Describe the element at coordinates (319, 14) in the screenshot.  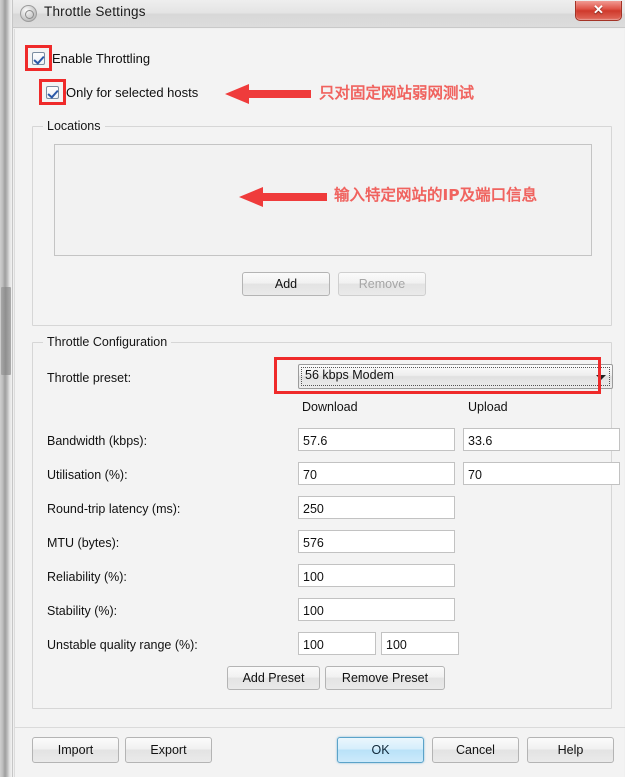
I see `title-bar: Throttle Settings ✕` at that location.